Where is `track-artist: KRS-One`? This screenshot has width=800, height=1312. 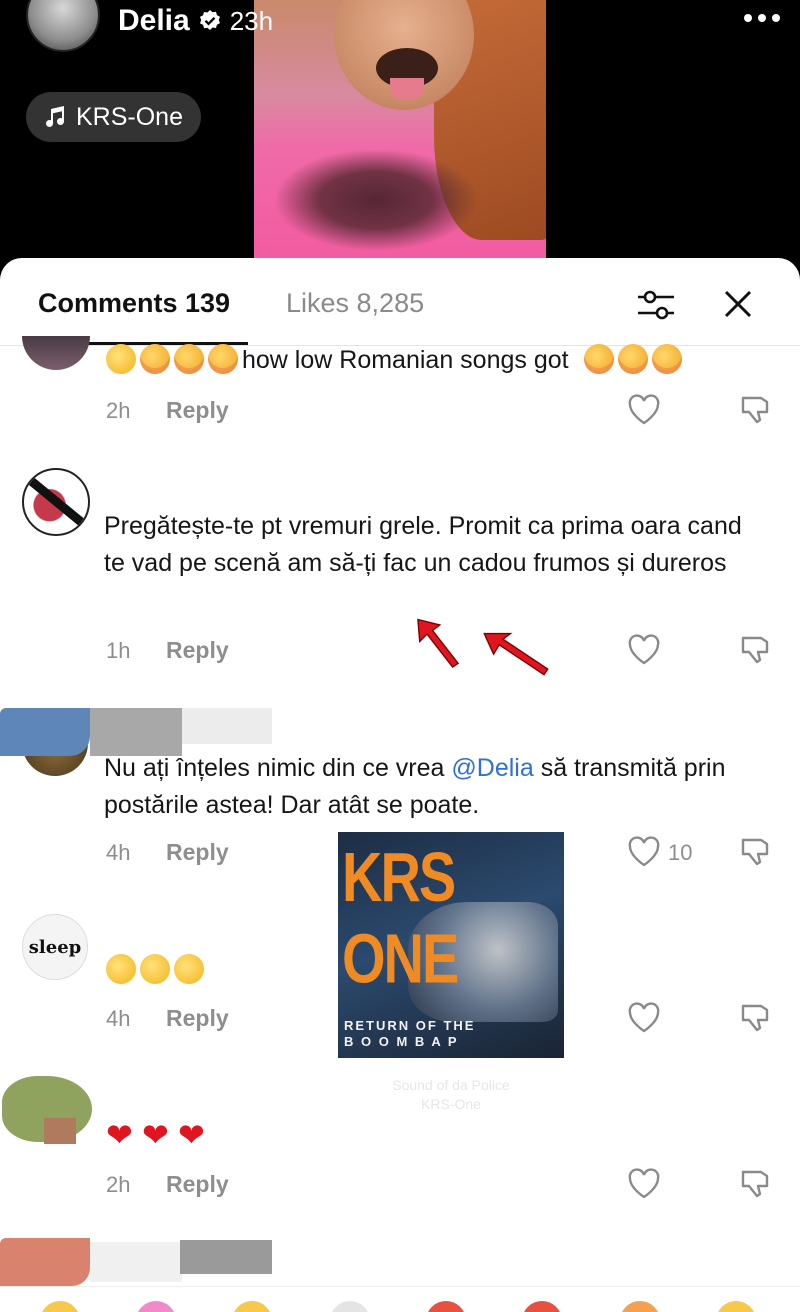
track-artist: KRS-One is located at coordinates (451, 1104).